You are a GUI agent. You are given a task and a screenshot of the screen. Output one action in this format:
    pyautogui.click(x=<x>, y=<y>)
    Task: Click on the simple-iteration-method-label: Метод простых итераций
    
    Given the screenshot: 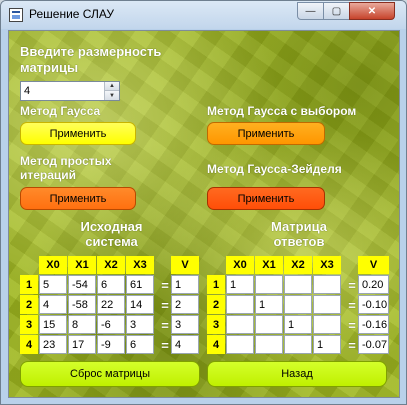 What is the action you would take?
    pyautogui.click(x=66, y=168)
    